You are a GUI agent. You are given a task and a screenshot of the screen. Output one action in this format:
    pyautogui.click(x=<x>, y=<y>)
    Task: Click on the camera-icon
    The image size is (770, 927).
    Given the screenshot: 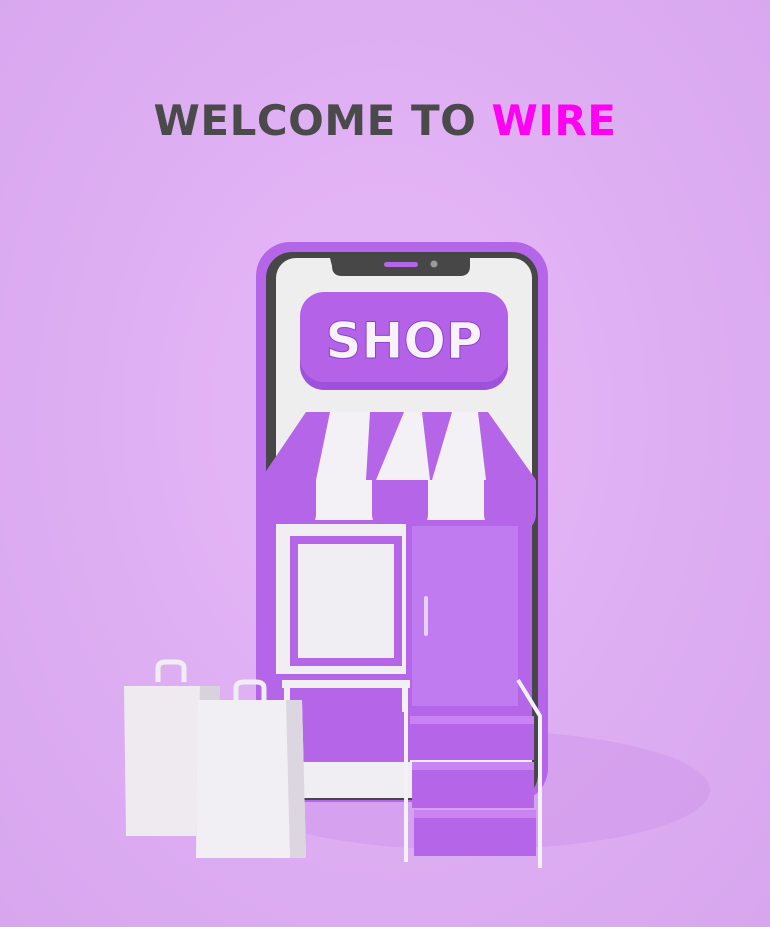 What is the action you would take?
    pyautogui.click(x=434, y=264)
    